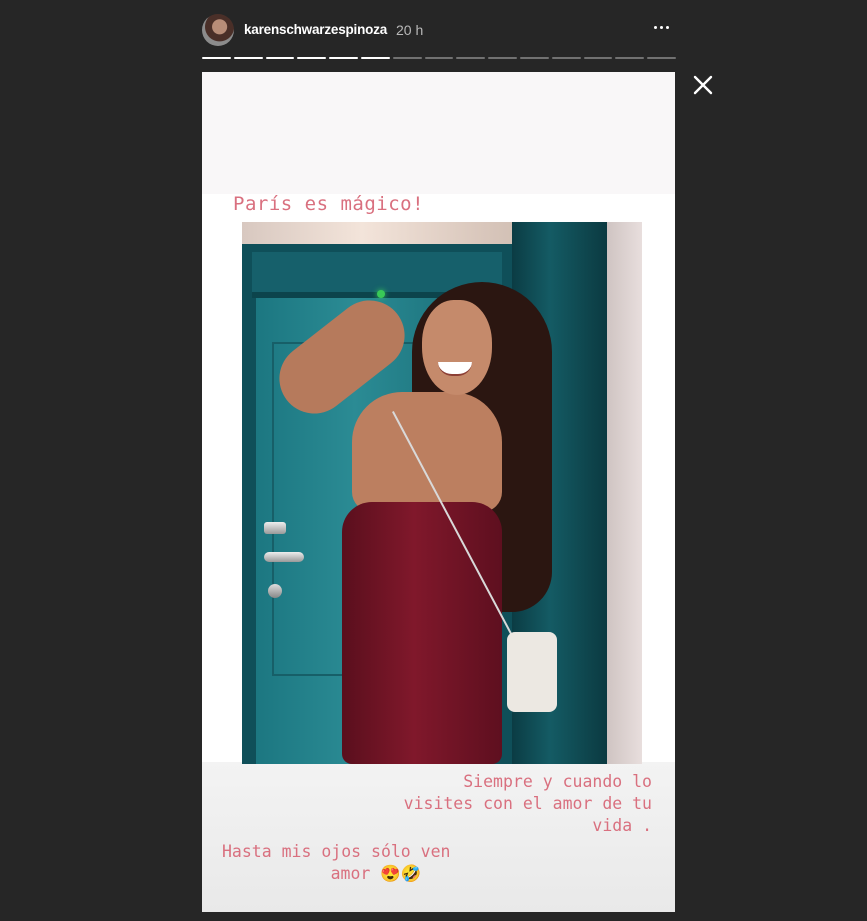 The height and width of the screenshot is (921, 867). What do you see at coordinates (438, 133) in the screenshot?
I see `top-background` at bounding box center [438, 133].